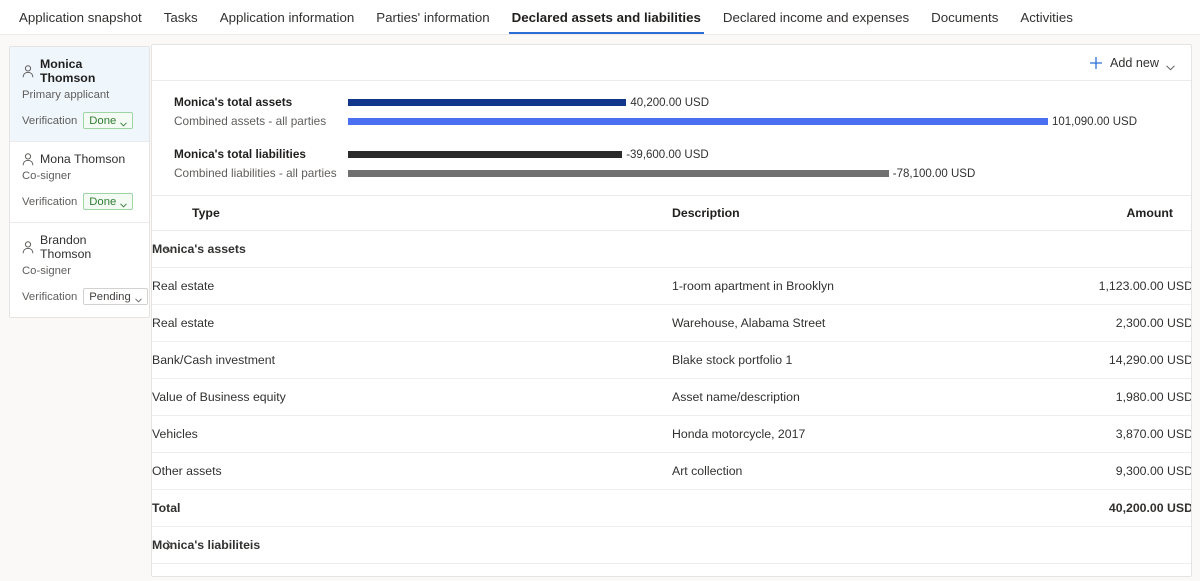 This screenshot has width=1200, height=581. I want to click on tab-documents: Documents, so click(964, 17).